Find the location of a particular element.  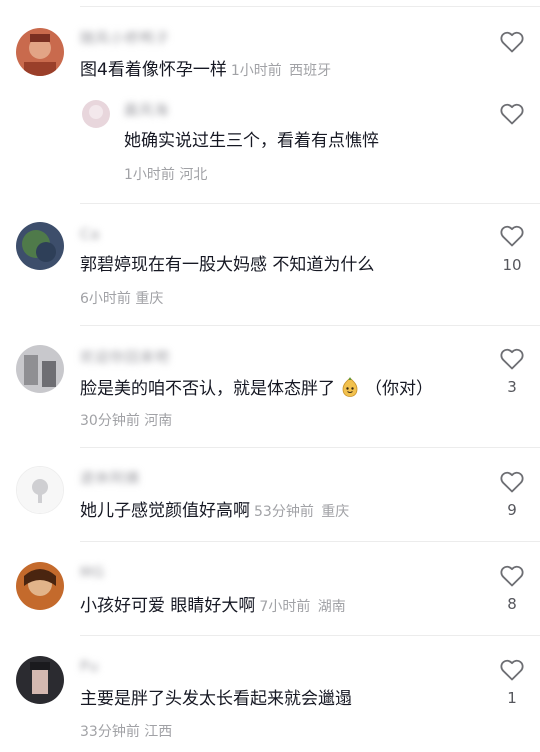

comment-location: 河北 is located at coordinates (193, 175).